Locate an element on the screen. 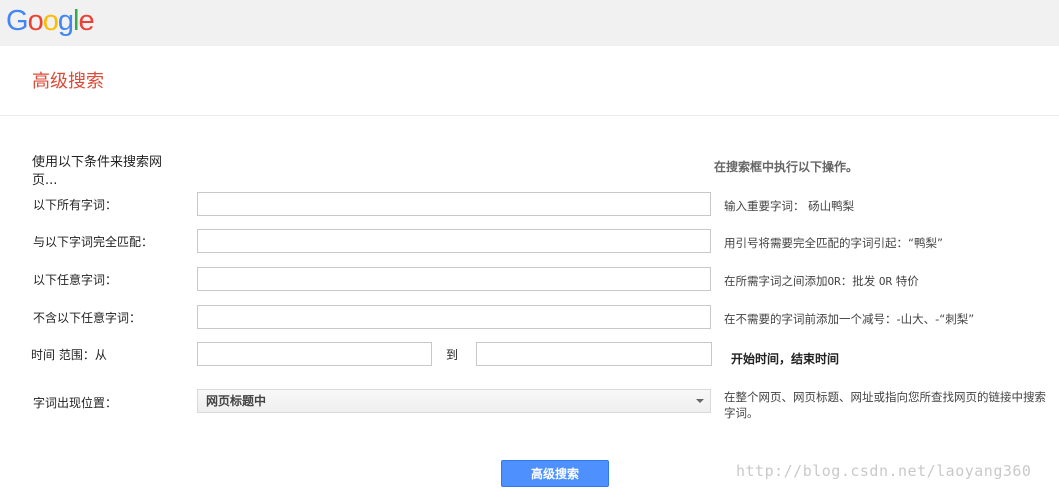  time-range-hint: 开始时间，结束时间 is located at coordinates (785, 359).